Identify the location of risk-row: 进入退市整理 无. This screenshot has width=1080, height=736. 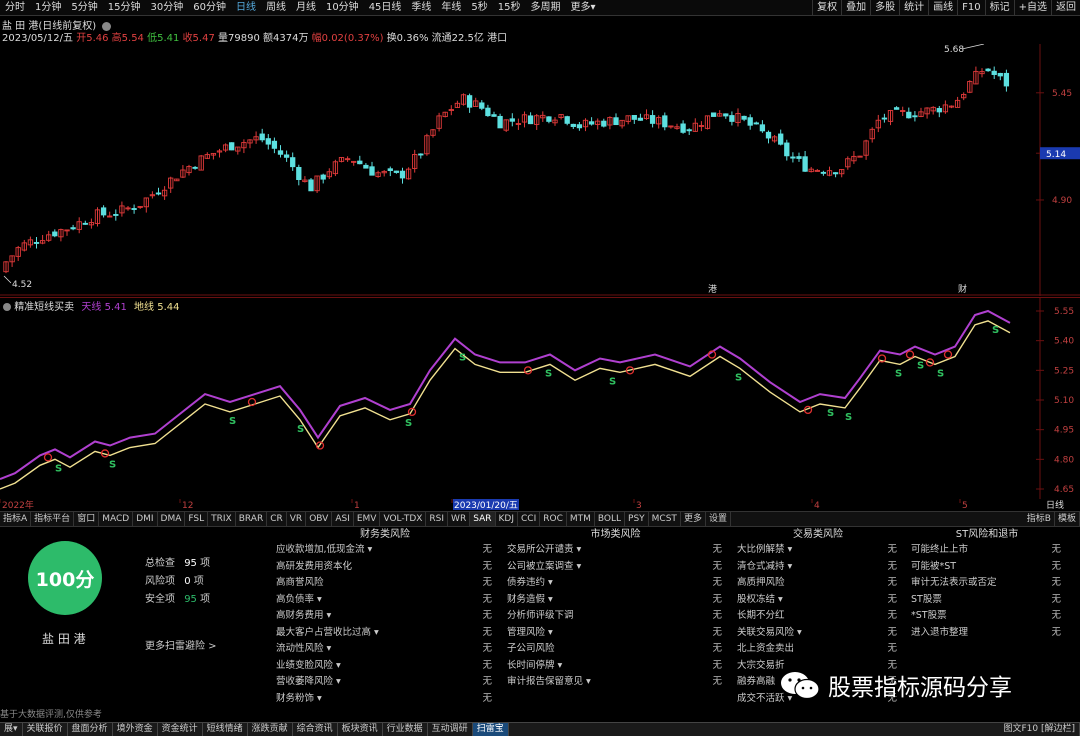
(987, 633).